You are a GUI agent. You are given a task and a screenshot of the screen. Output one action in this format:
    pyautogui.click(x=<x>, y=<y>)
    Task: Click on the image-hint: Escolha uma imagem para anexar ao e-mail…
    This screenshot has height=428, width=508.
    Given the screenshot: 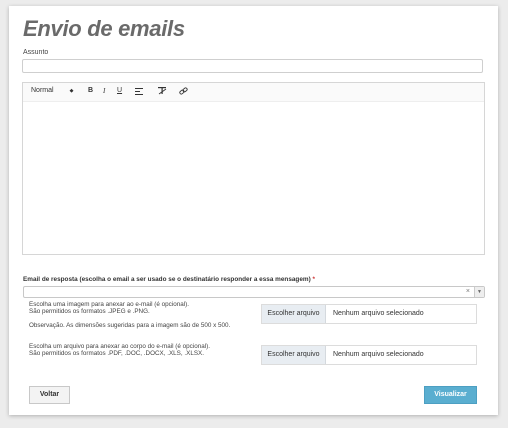 What is the action you would take?
    pyautogui.click(x=109, y=308)
    